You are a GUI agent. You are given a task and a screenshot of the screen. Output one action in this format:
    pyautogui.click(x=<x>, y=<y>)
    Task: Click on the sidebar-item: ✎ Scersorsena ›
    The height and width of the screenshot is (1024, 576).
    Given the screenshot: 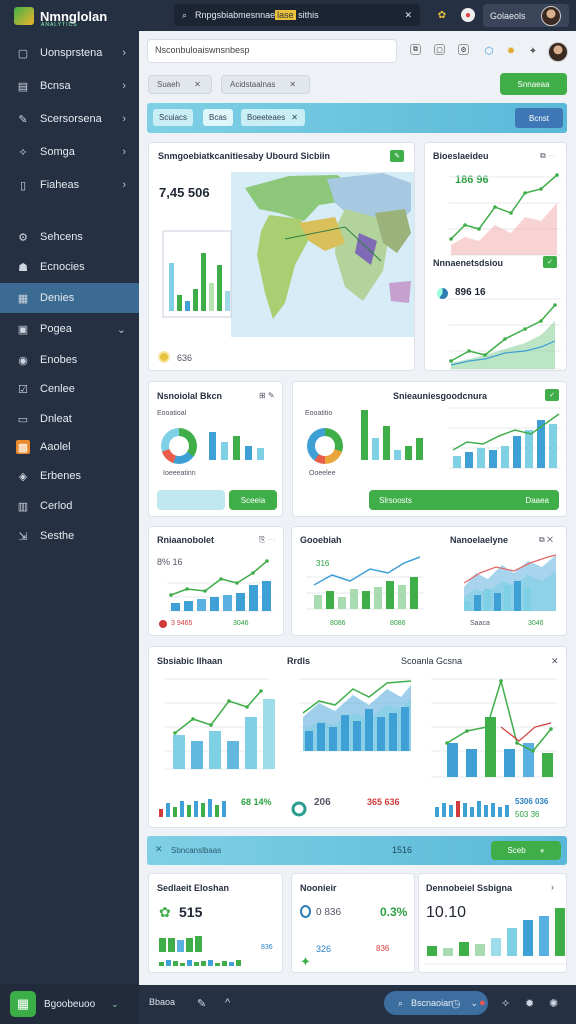 What is the action you would take?
    pyautogui.click(x=69, y=119)
    